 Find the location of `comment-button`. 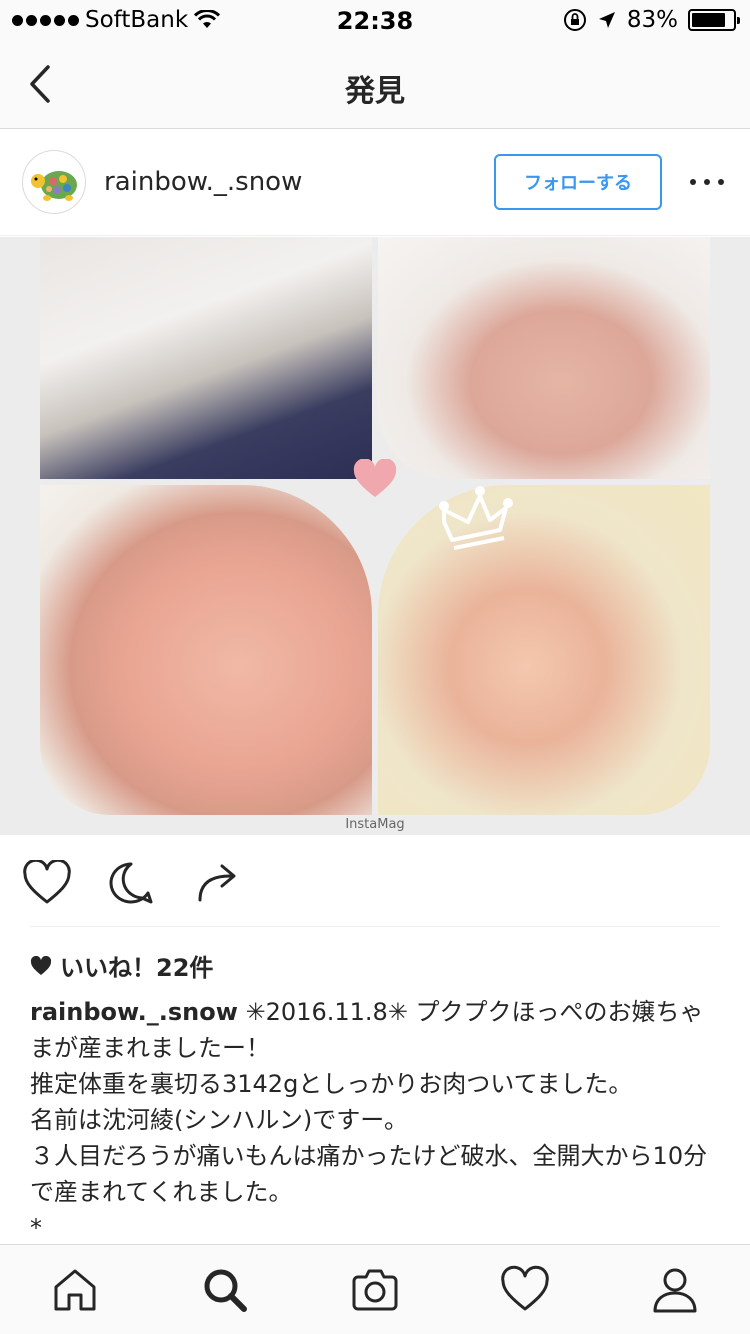

comment-button is located at coordinates (131, 883).